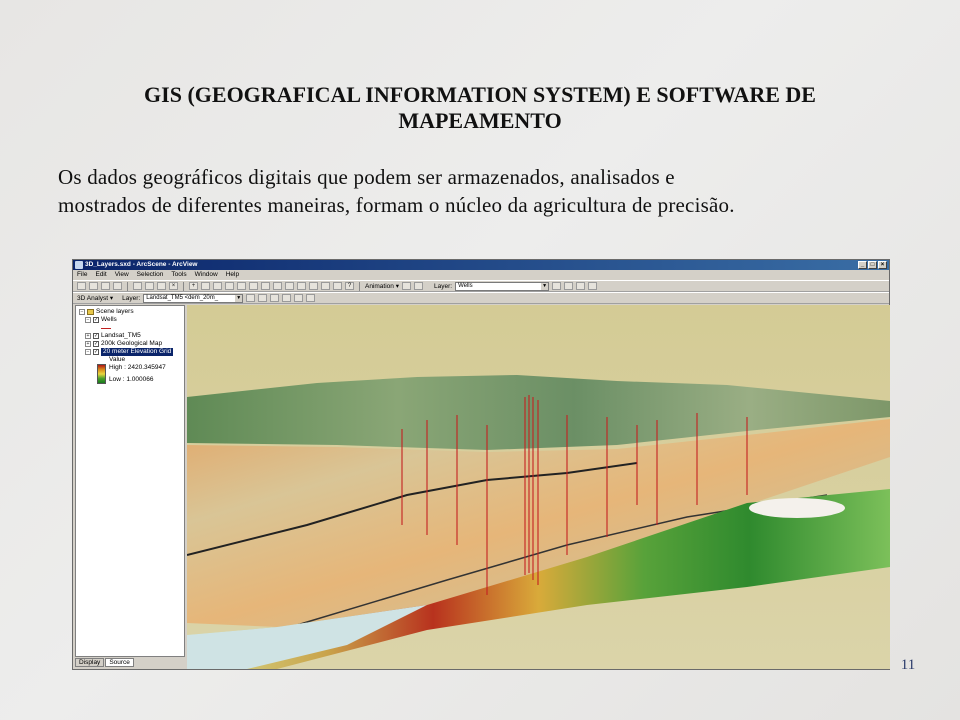  I want to click on menu-help: Help, so click(232, 275).